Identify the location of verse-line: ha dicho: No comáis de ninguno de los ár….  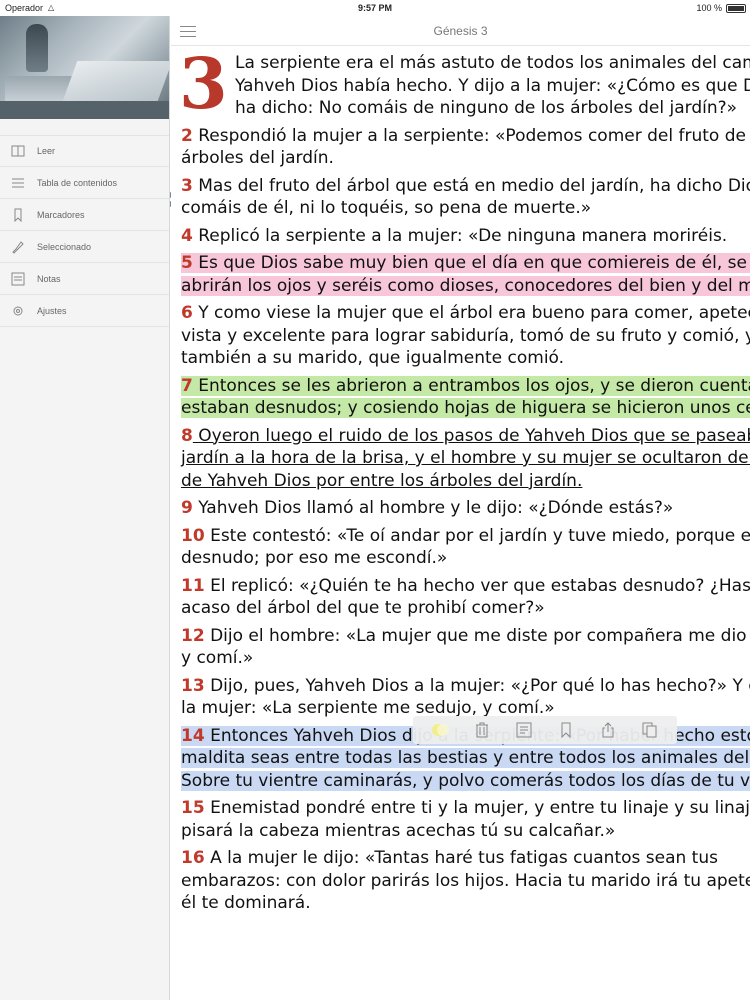
(486, 108).